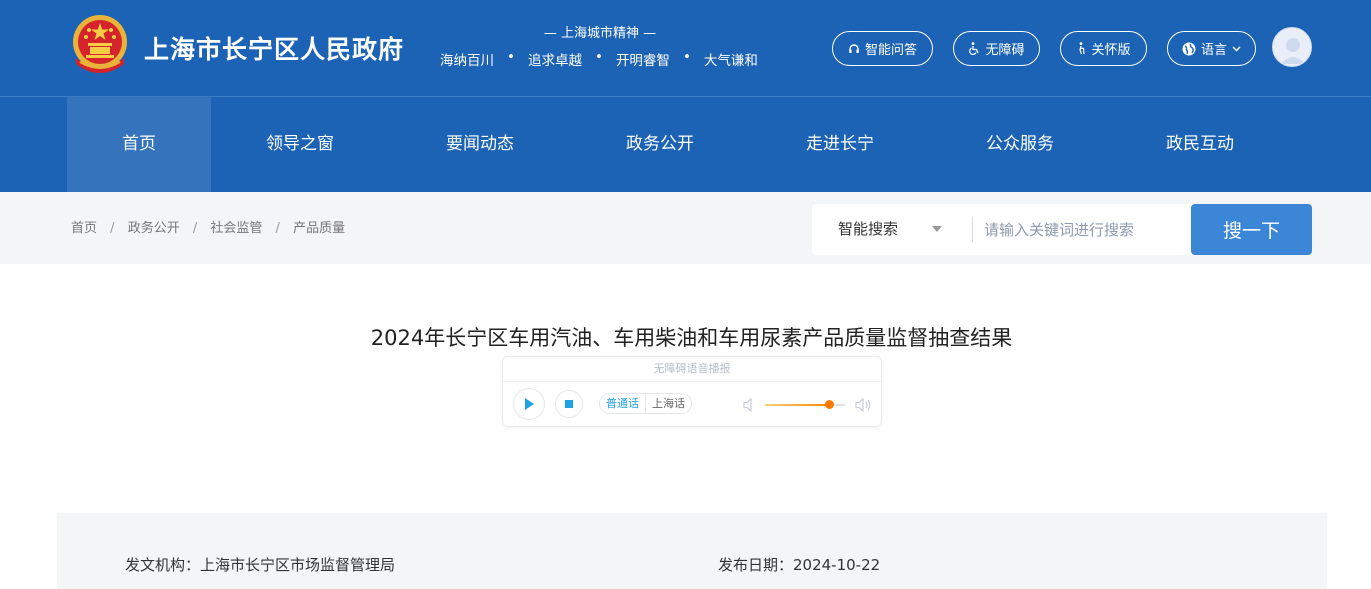 The width and height of the screenshot is (1371, 589). Describe the element at coordinates (972, 229) in the screenshot. I see `search-divider` at that location.